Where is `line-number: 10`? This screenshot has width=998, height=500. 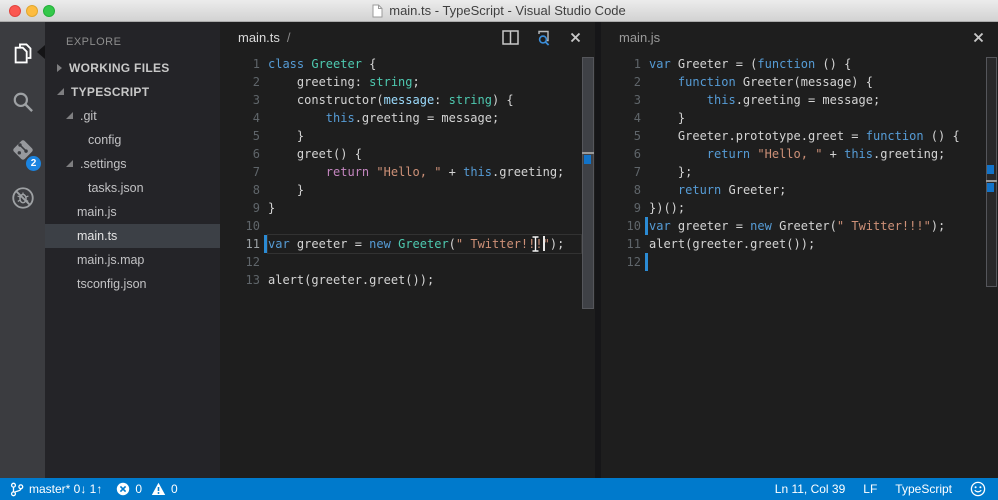 line-number: 10 is located at coordinates (252, 226).